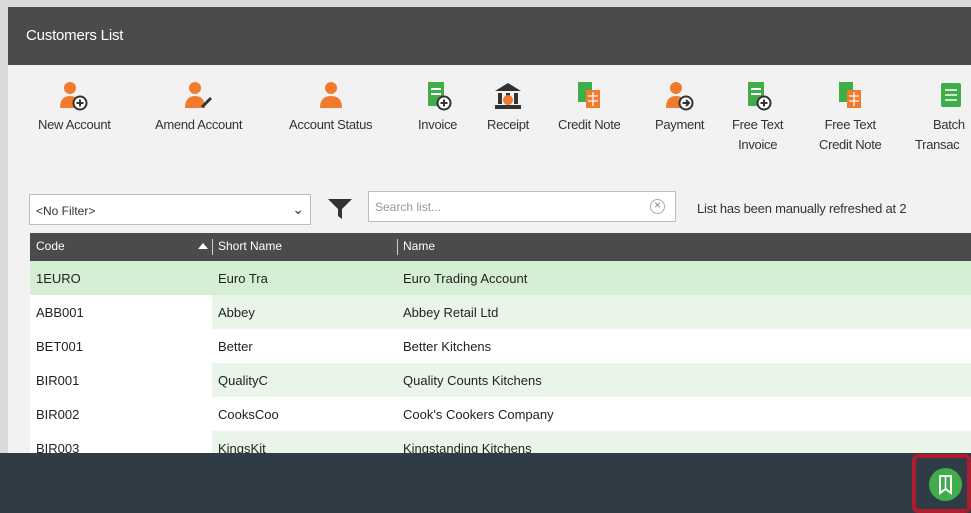  Describe the element at coordinates (75, 35) in the screenshot. I see `window-title: Customers List` at that location.